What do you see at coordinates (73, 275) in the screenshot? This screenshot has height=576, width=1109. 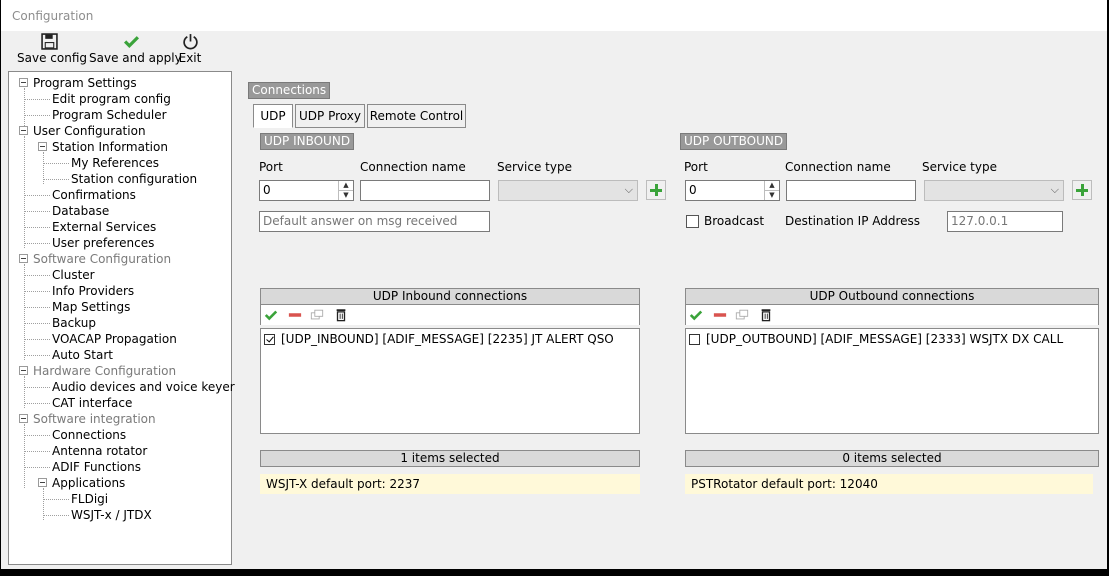 I see `tree-item-cluster: Cluster` at bounding box center [73, 275].